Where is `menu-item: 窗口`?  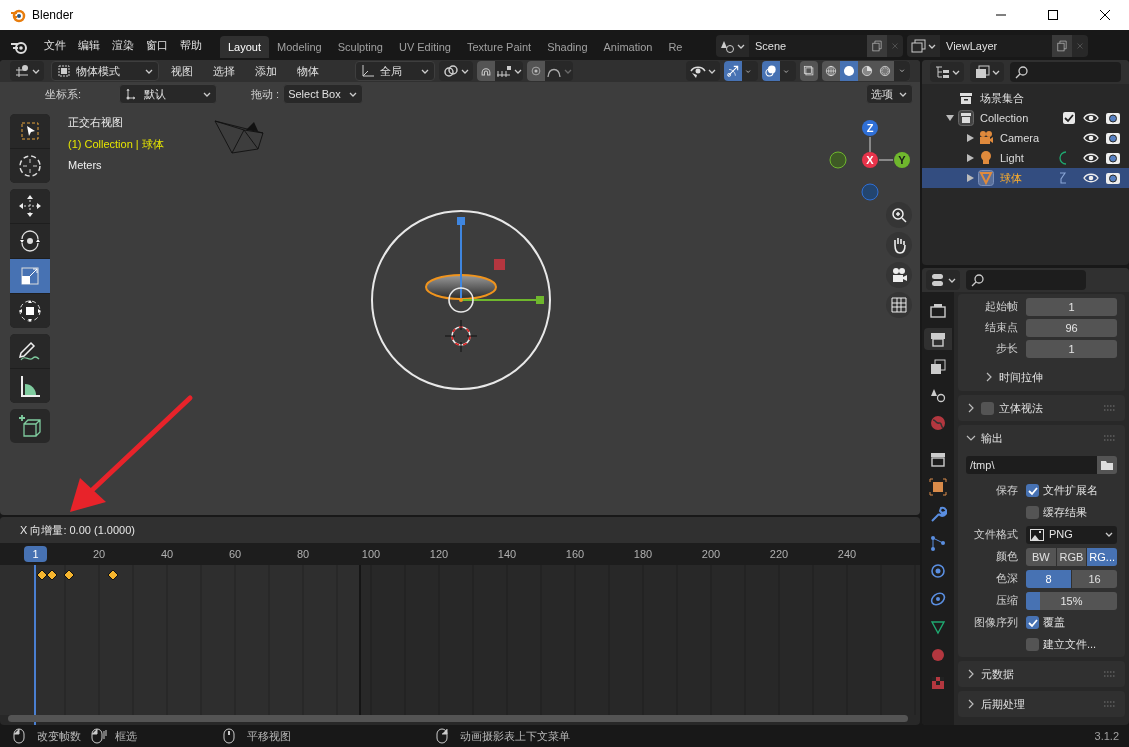
menu-item: 窗口 is located at coordinates (157, 44).